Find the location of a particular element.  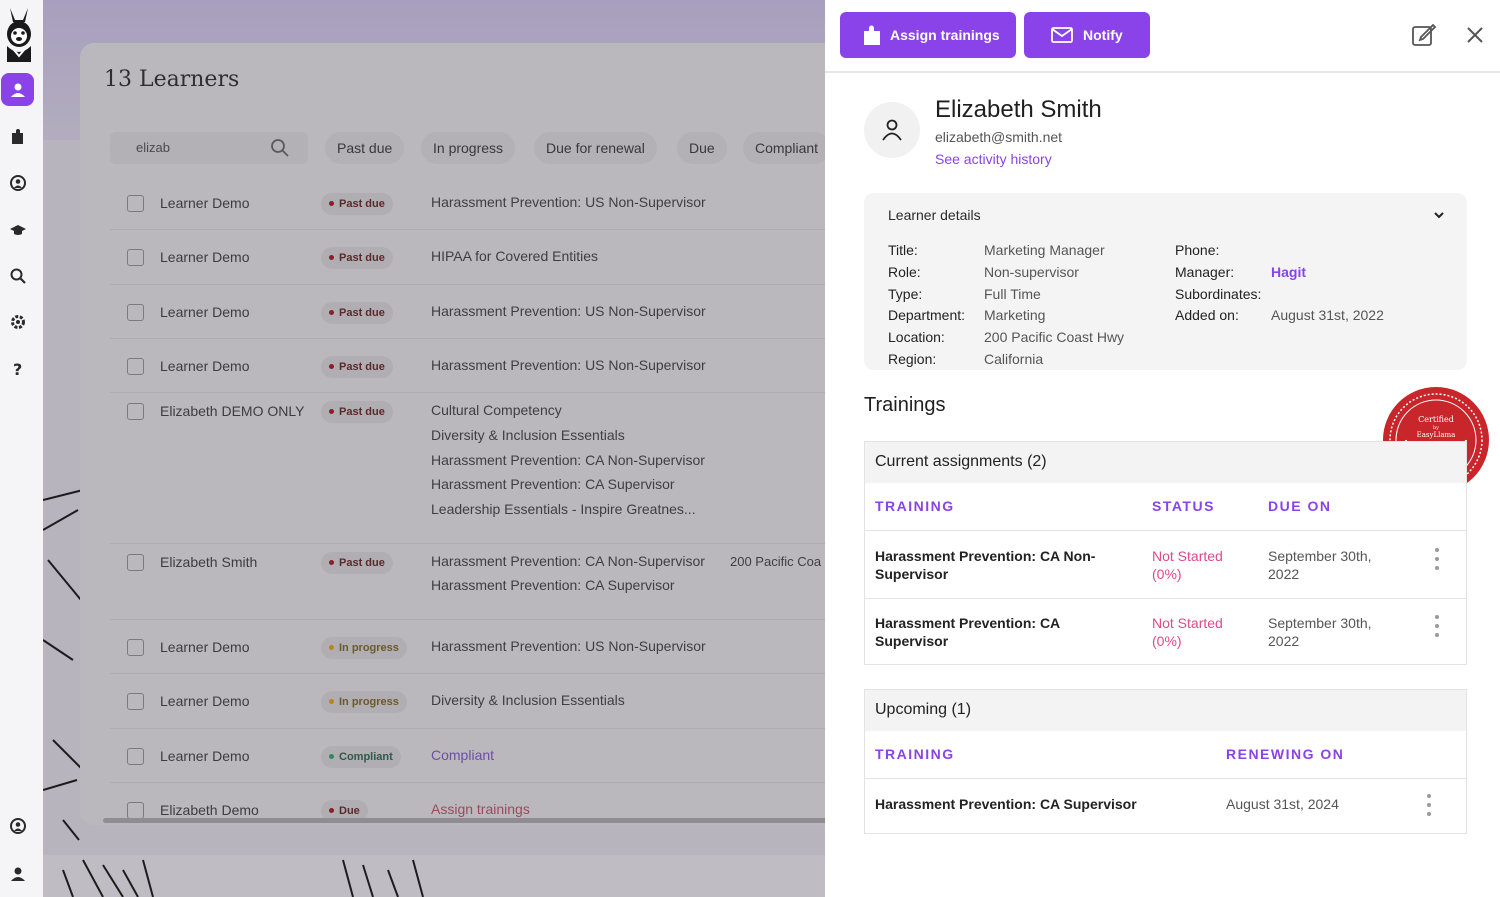

course-item: Compliant is located at coordinates (462, 755).